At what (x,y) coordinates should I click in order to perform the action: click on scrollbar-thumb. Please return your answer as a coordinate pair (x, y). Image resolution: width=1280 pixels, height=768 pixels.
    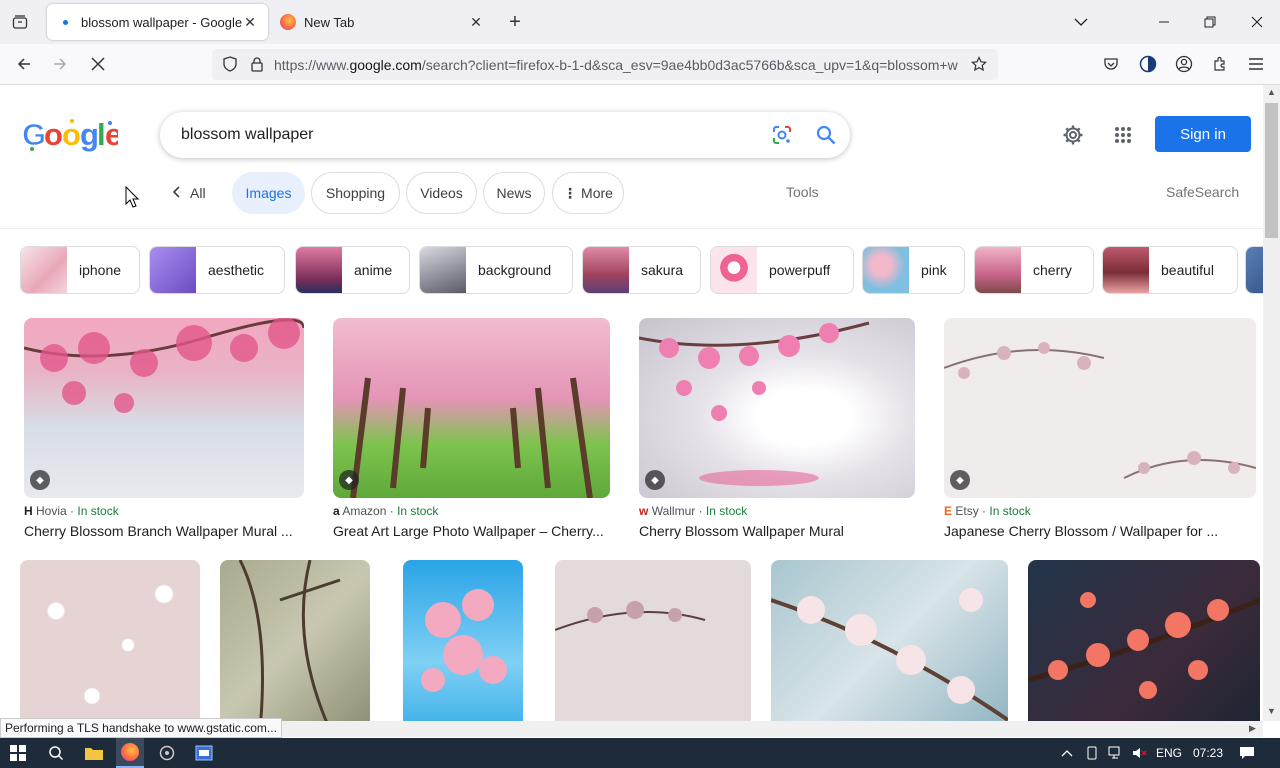
    Looking at the image, I should click on (1271, 170).